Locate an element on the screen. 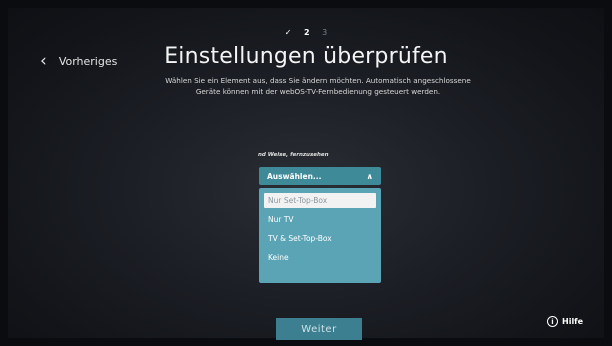 The height and width of the screenshot is (346, 612). option-tv-only: Nur TV is located at coordinates (320, 219).